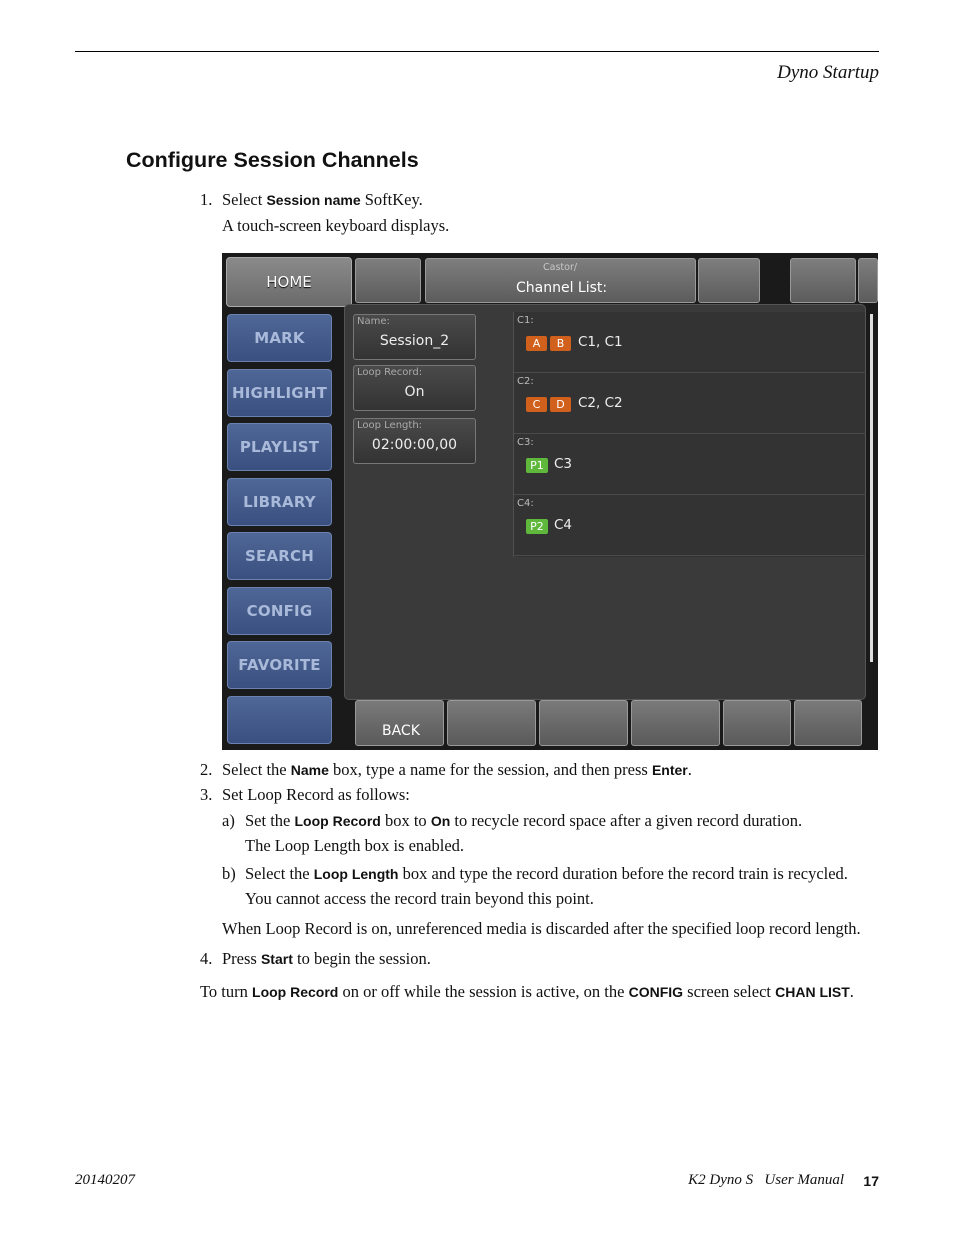  Describe the element at coordinates (322, 199) in the screenshot. I see `step-1-text: Select Session name SoftKey.` at that location.